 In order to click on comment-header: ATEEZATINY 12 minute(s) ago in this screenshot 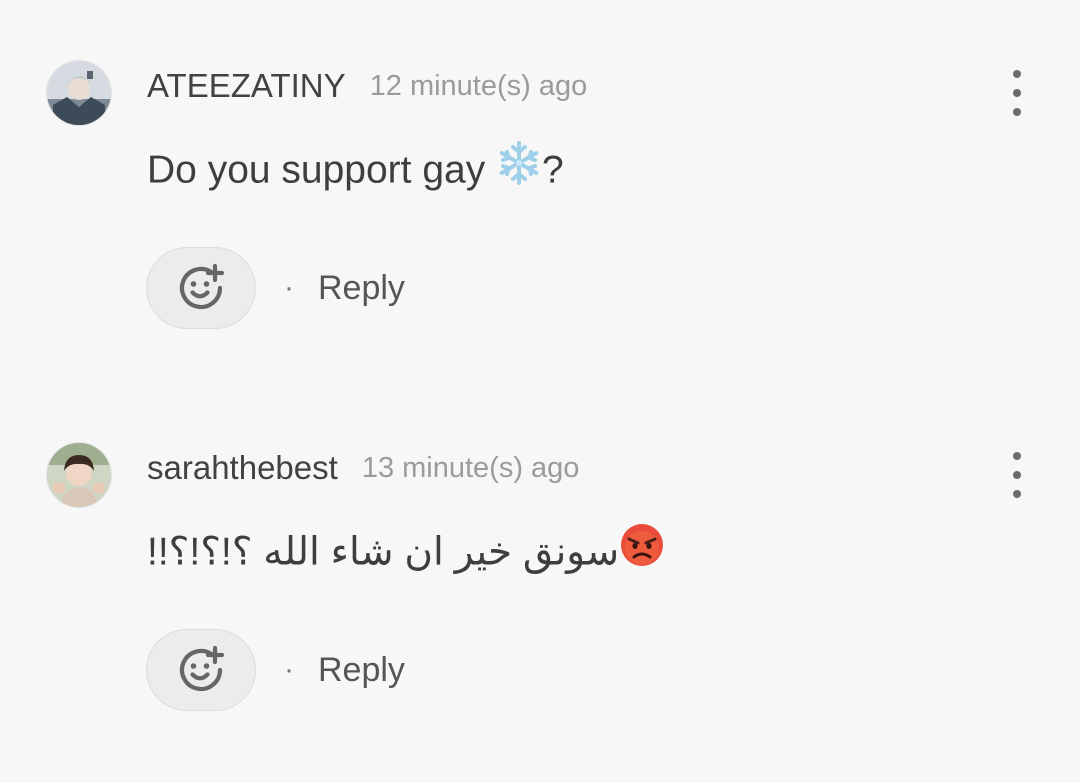, I will do `click(367, 86)`.